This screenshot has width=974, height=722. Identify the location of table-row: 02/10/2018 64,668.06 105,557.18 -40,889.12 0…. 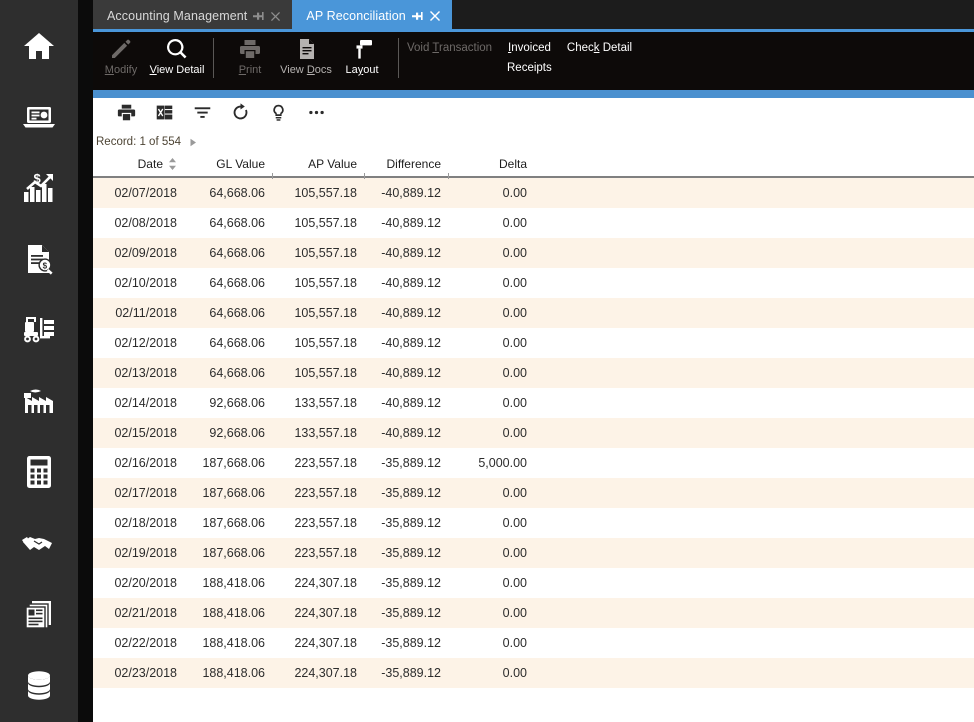
(533, 283).